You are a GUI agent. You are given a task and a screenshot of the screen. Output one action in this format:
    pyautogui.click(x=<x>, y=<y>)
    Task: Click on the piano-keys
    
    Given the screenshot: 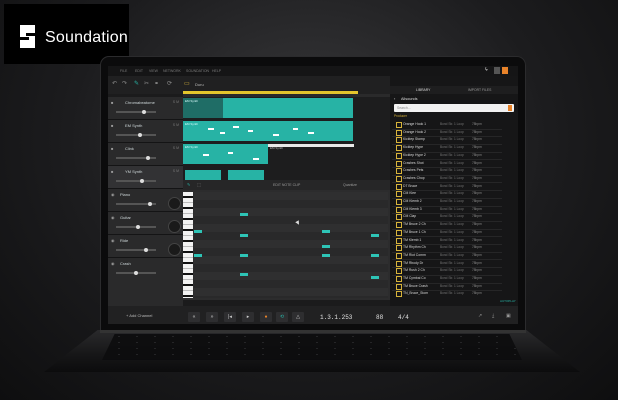 What is the action you would take?
    pyautogui.click(x=188, y=245)
    